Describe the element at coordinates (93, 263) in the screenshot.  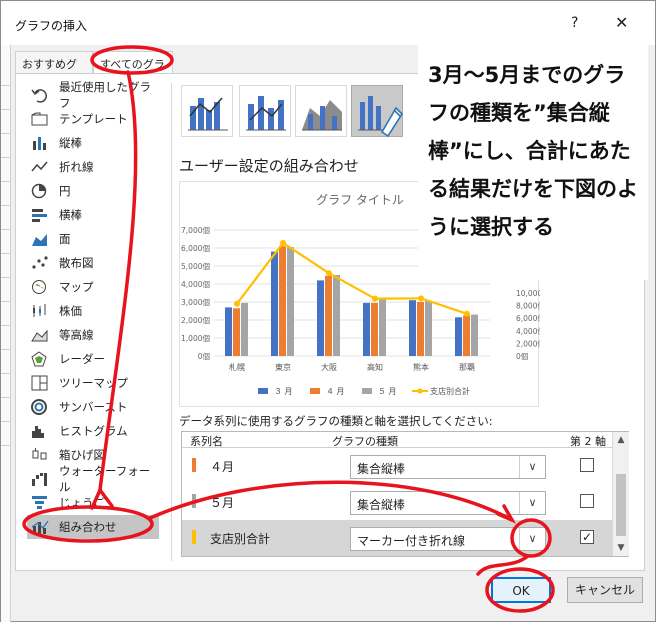
I see `sidebar-item-scatter-chart: 散布図` at that location.